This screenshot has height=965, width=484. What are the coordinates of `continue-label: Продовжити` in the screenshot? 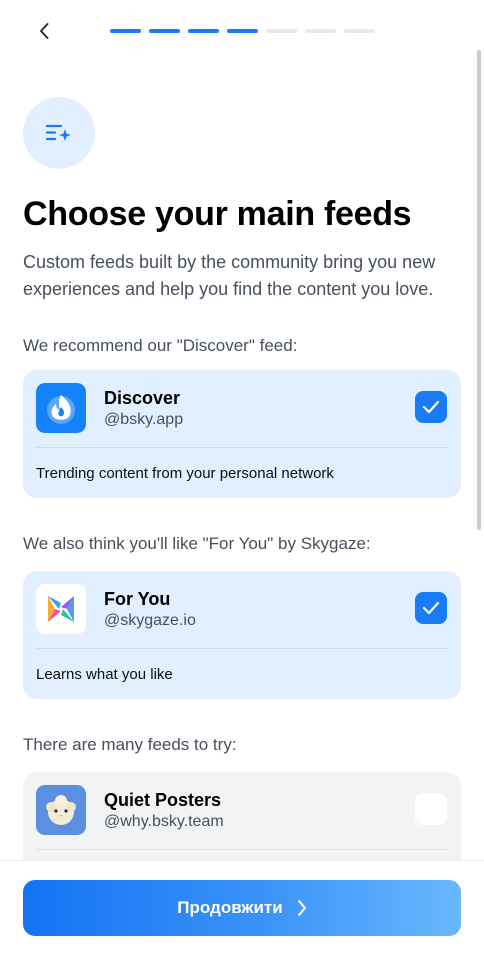 It's located at (230, 907).